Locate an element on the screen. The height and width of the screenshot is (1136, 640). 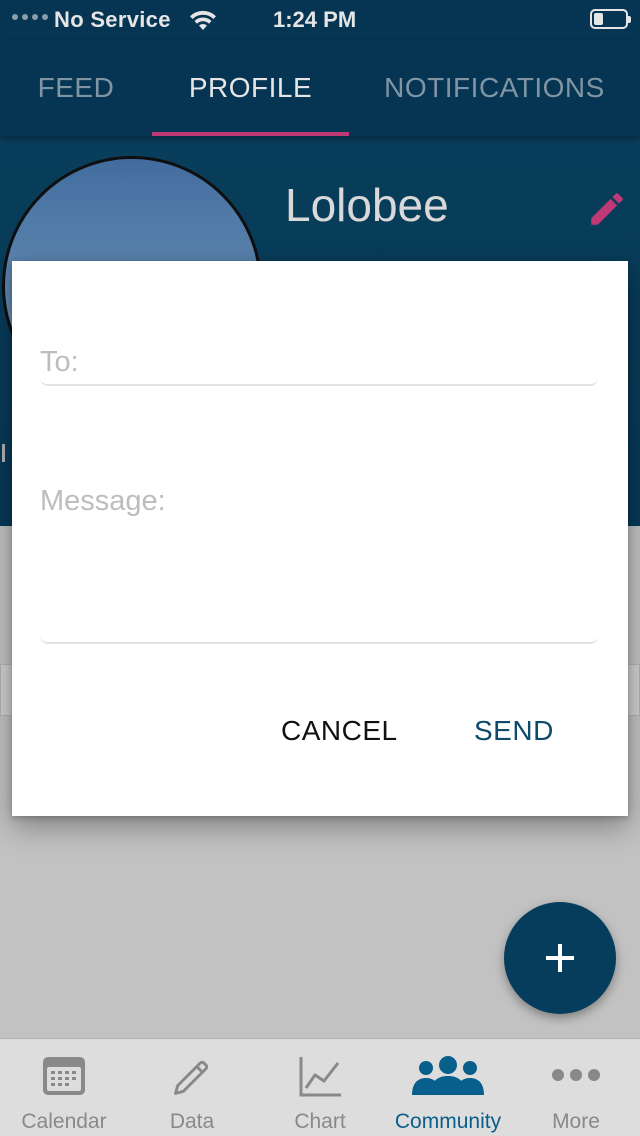
message-input is located at coordinates (319, 555).